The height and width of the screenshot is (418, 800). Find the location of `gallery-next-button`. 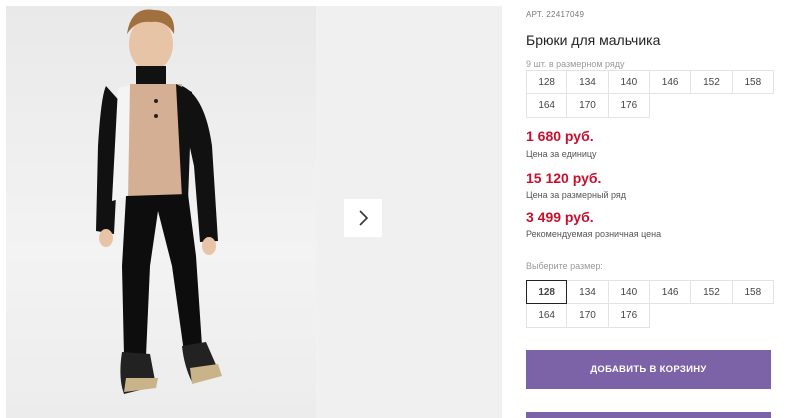

gallery-next-button is located at coordinates (363, 218).